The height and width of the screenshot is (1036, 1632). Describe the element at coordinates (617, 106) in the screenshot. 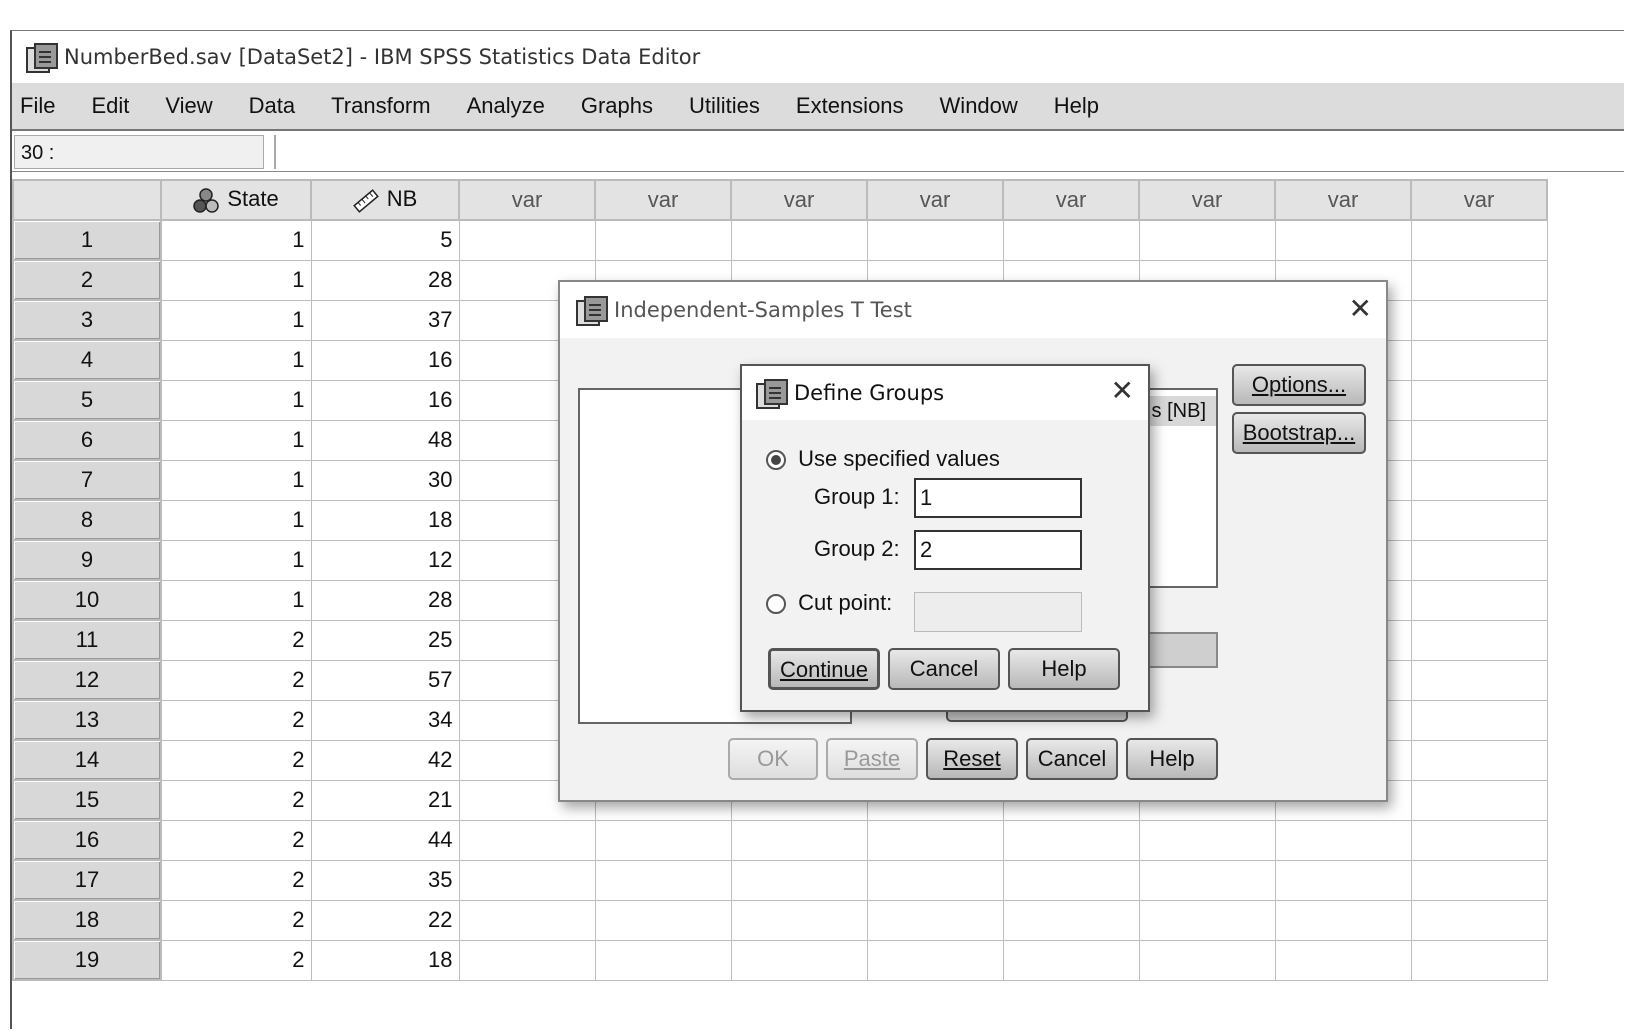

I see `menu-graphs: Graphs` at that location.